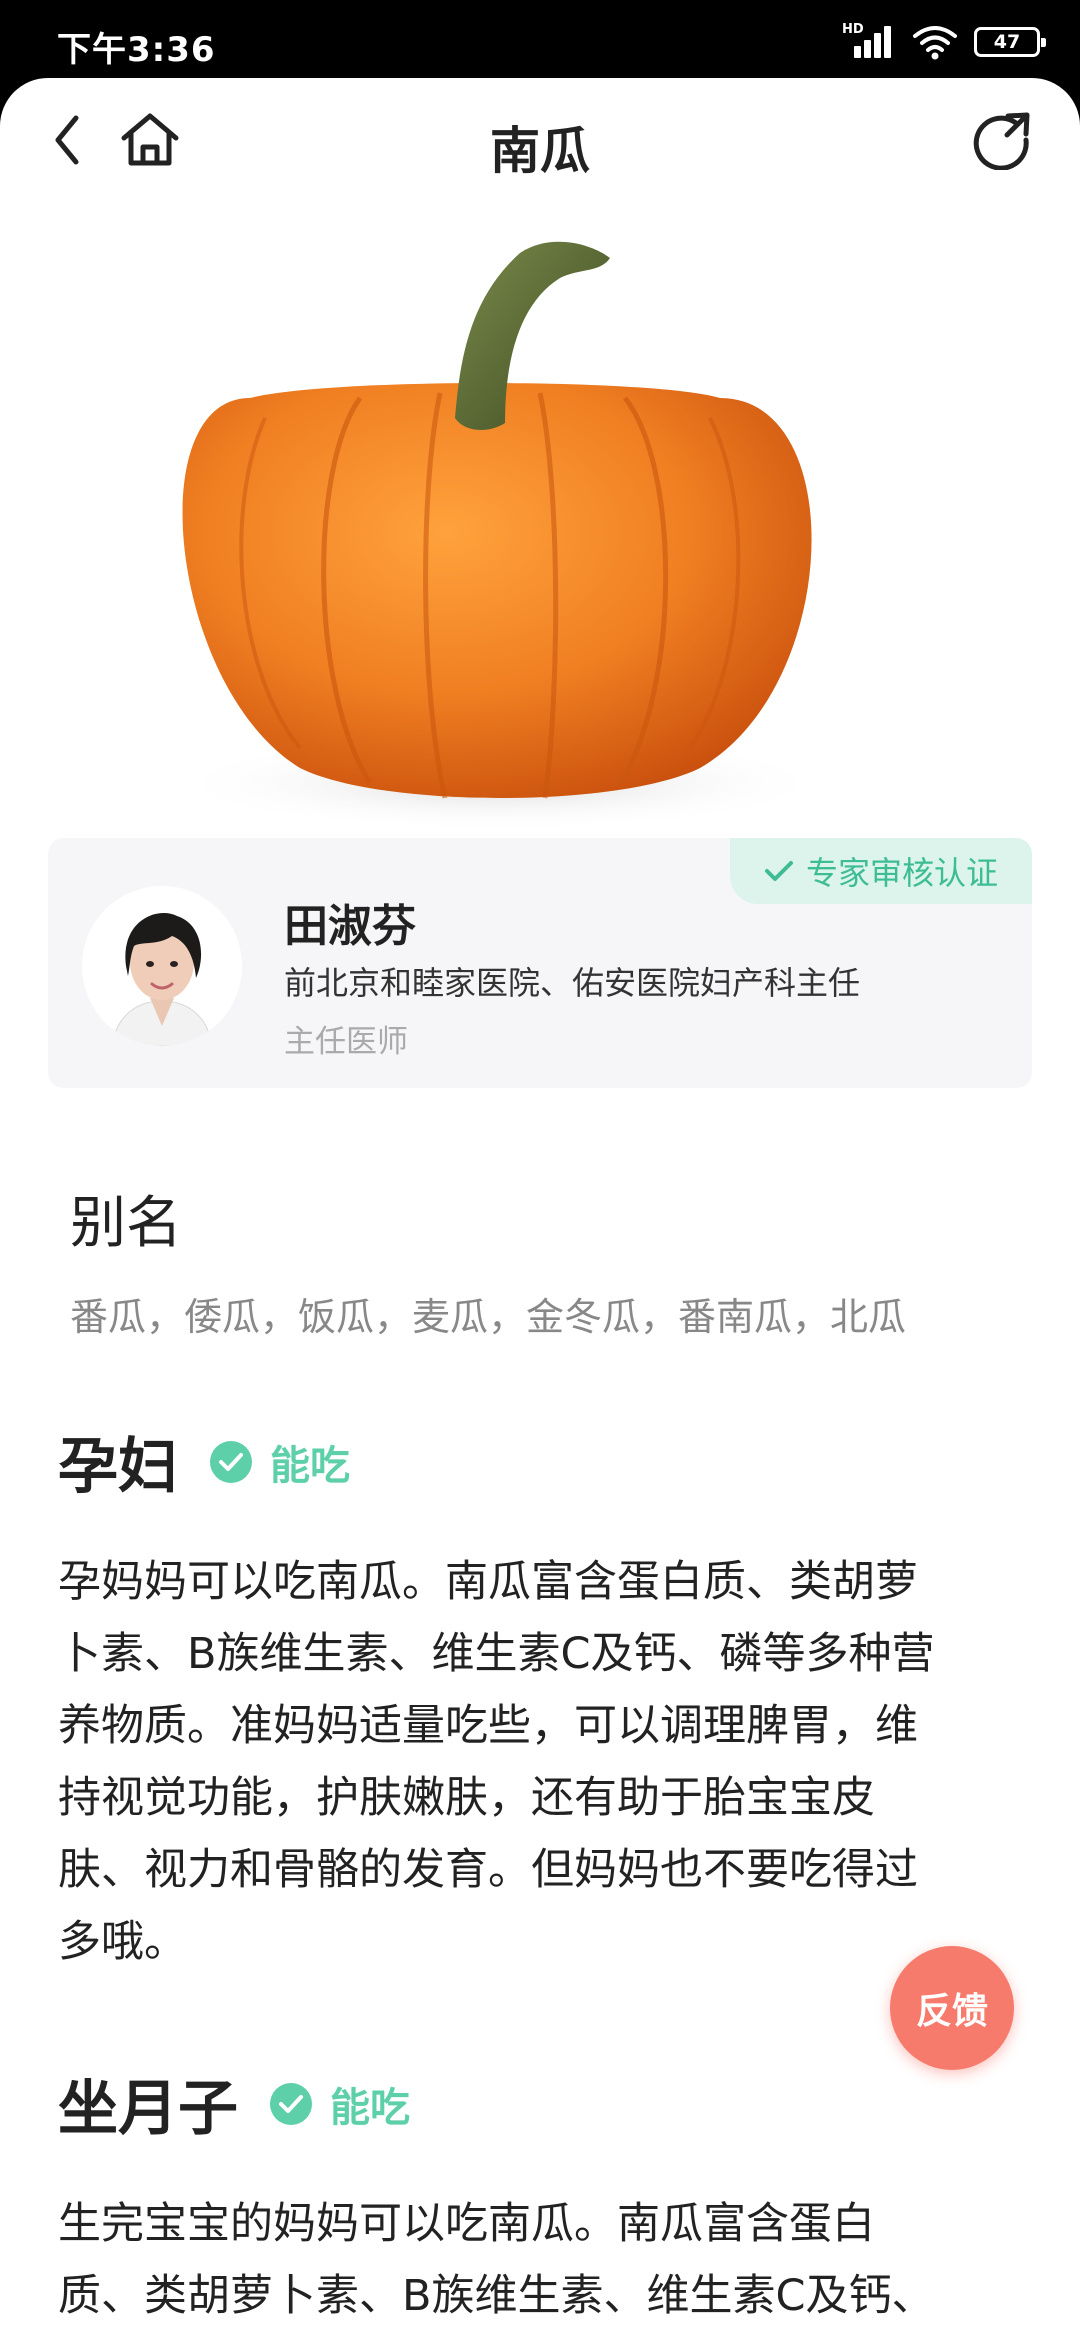 This screenshot has width=1080, height=2340. I want to click on paragraph-line: 质、类胡萝卜素、B族维生素、维生素C及钙、, so click(496, 2296).